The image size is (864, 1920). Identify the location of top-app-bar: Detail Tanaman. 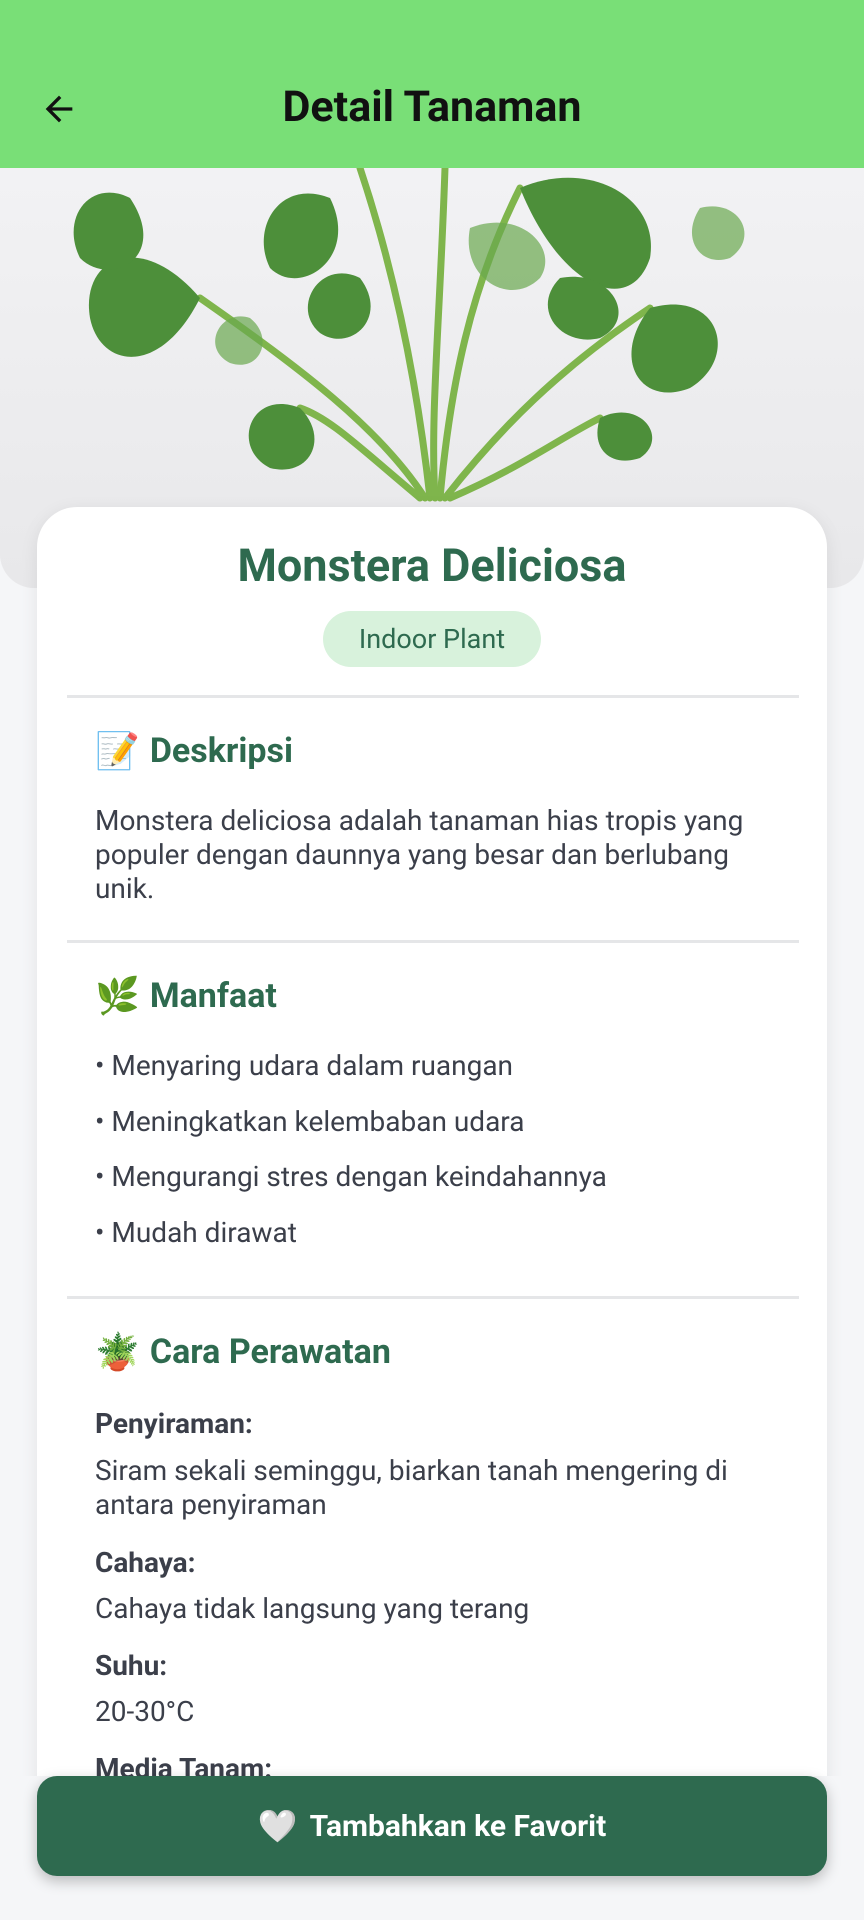
(432, 84).